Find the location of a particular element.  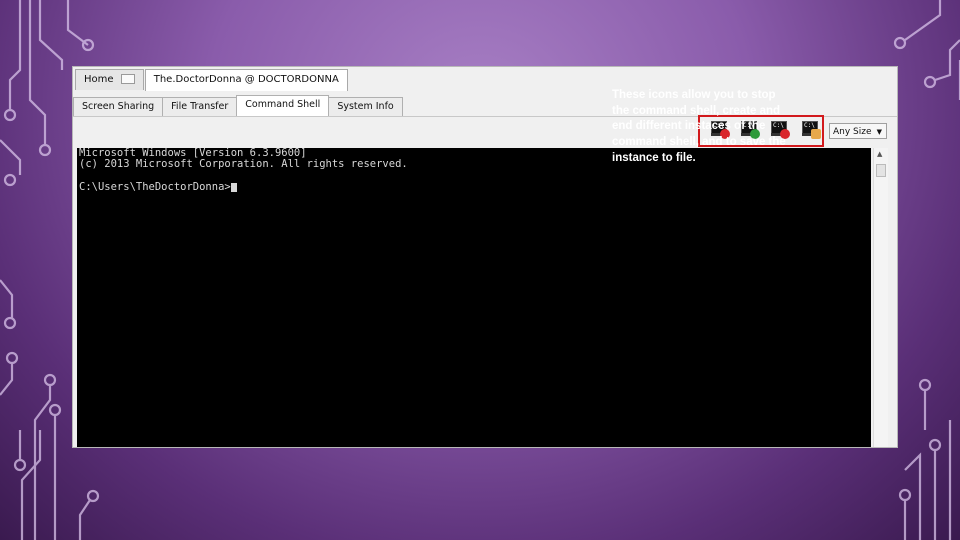

tab-file-transfer: File Transfer is located at coordinates (200, 107).